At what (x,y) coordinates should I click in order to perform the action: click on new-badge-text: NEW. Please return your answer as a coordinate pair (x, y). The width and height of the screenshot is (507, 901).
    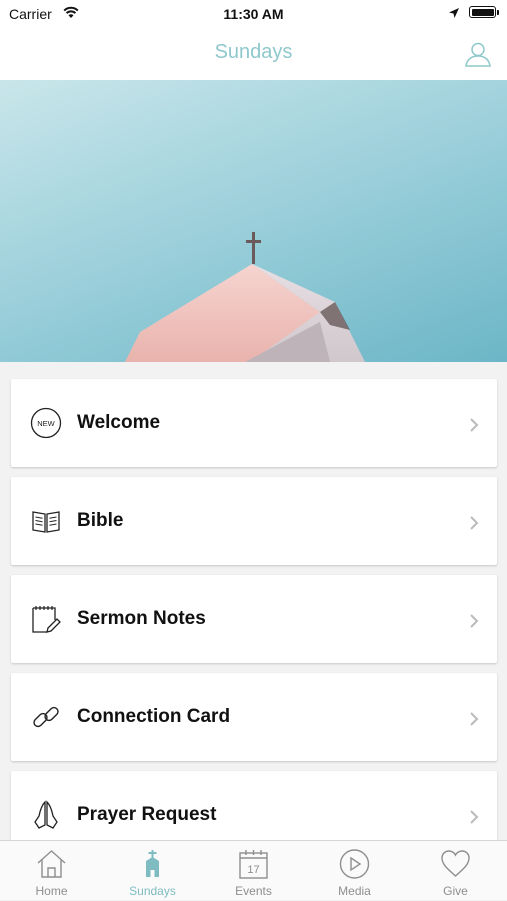
    Looking at the image, I should click on (46, 423).